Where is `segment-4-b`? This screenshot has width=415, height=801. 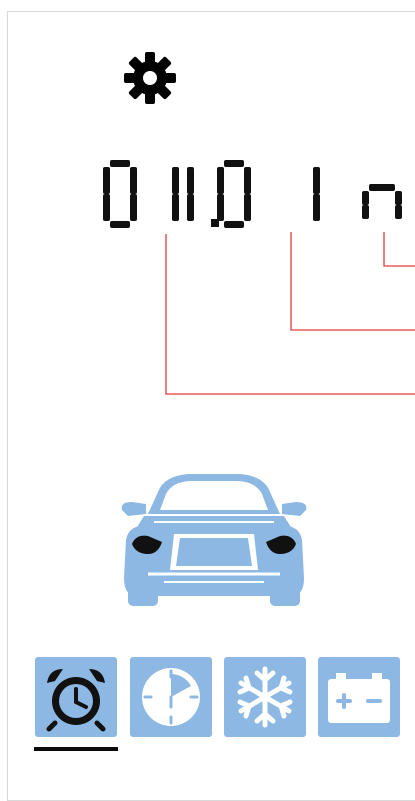 segment-4-b is located at coordinates (316, 180).